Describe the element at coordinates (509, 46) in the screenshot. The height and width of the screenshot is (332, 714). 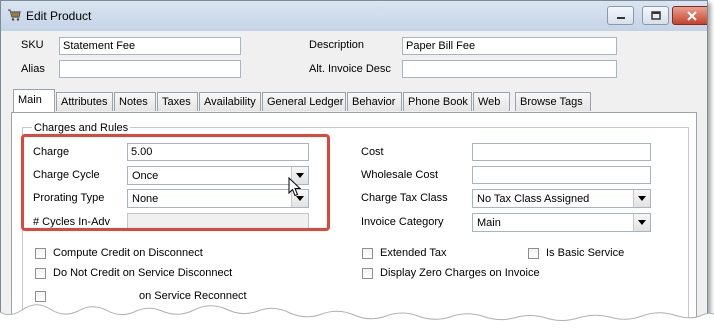
I see `description-input` at that location.